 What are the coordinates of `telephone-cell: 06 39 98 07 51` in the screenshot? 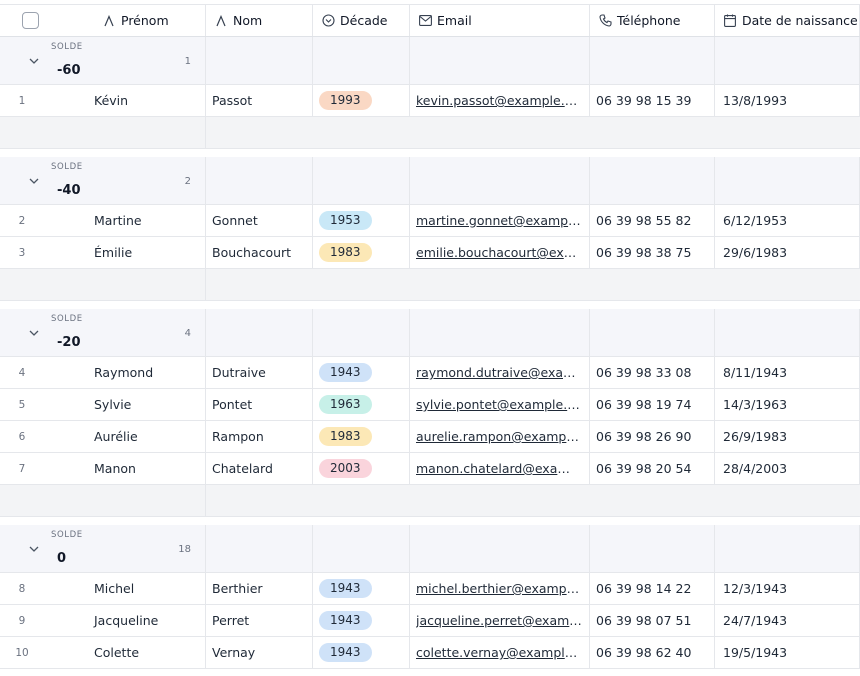 It's located at (652, 620).